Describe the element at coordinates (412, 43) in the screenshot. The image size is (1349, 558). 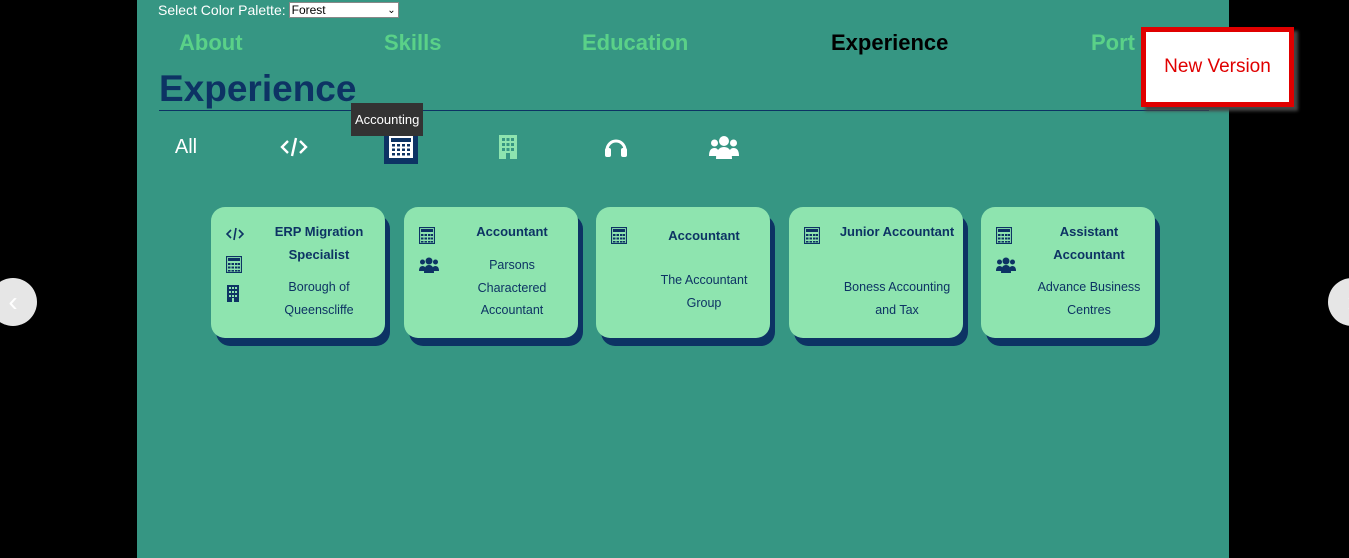
I see `nav-skills: Skills` at that location.